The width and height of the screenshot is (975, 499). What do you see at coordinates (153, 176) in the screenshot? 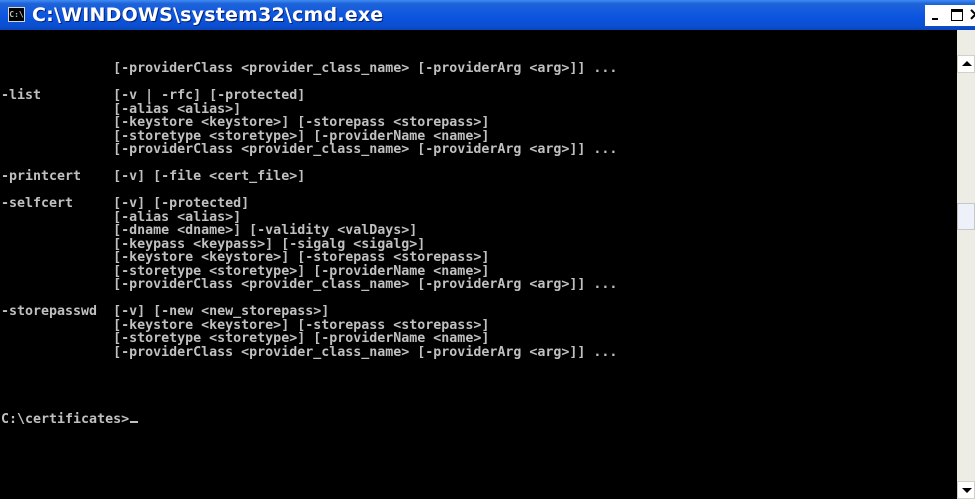
I see `console-line: -printcert [-v] [-file <cert_file>]` at bounding box center [153, 176].